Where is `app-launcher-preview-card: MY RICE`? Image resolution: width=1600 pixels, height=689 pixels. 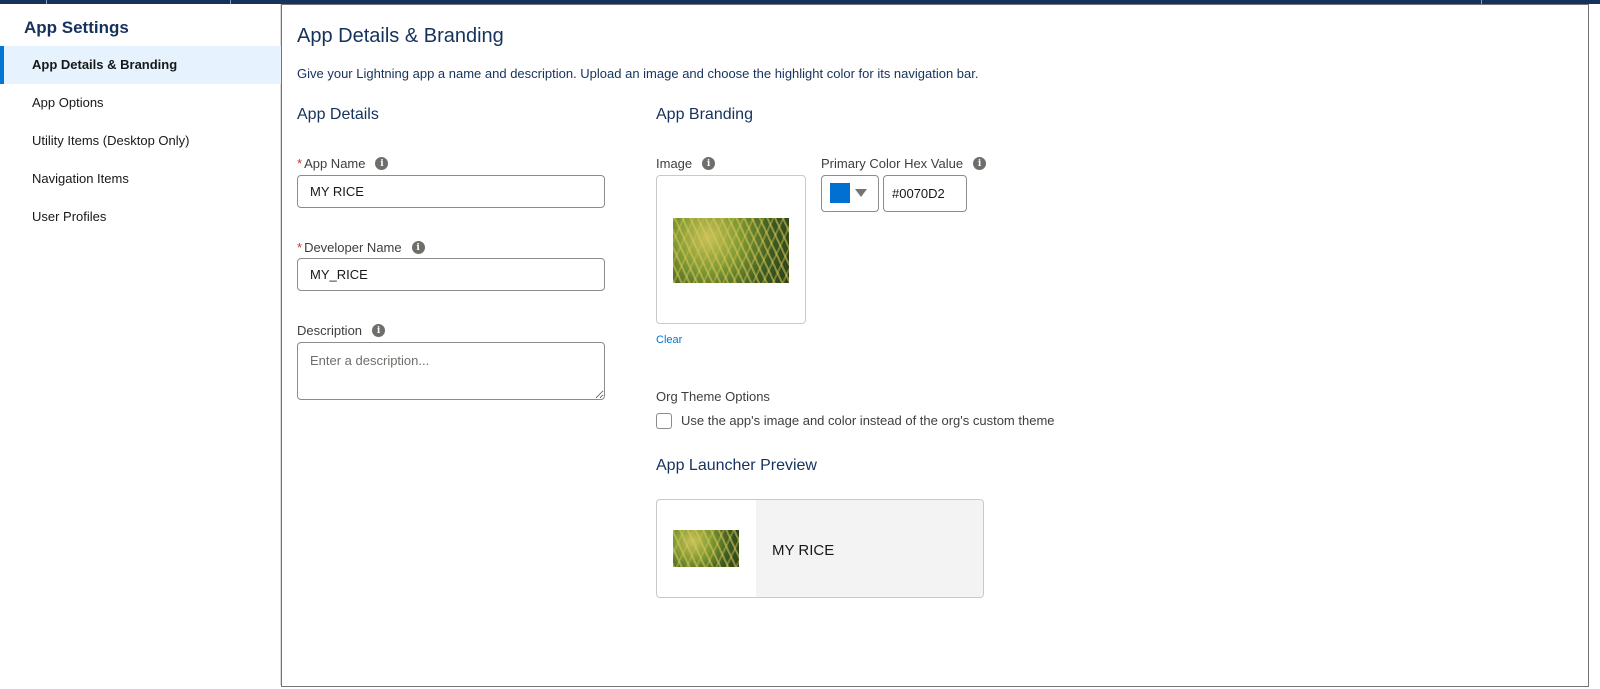 app-launcher-preview-card: MY RICE is located at coordinates (820, 548).